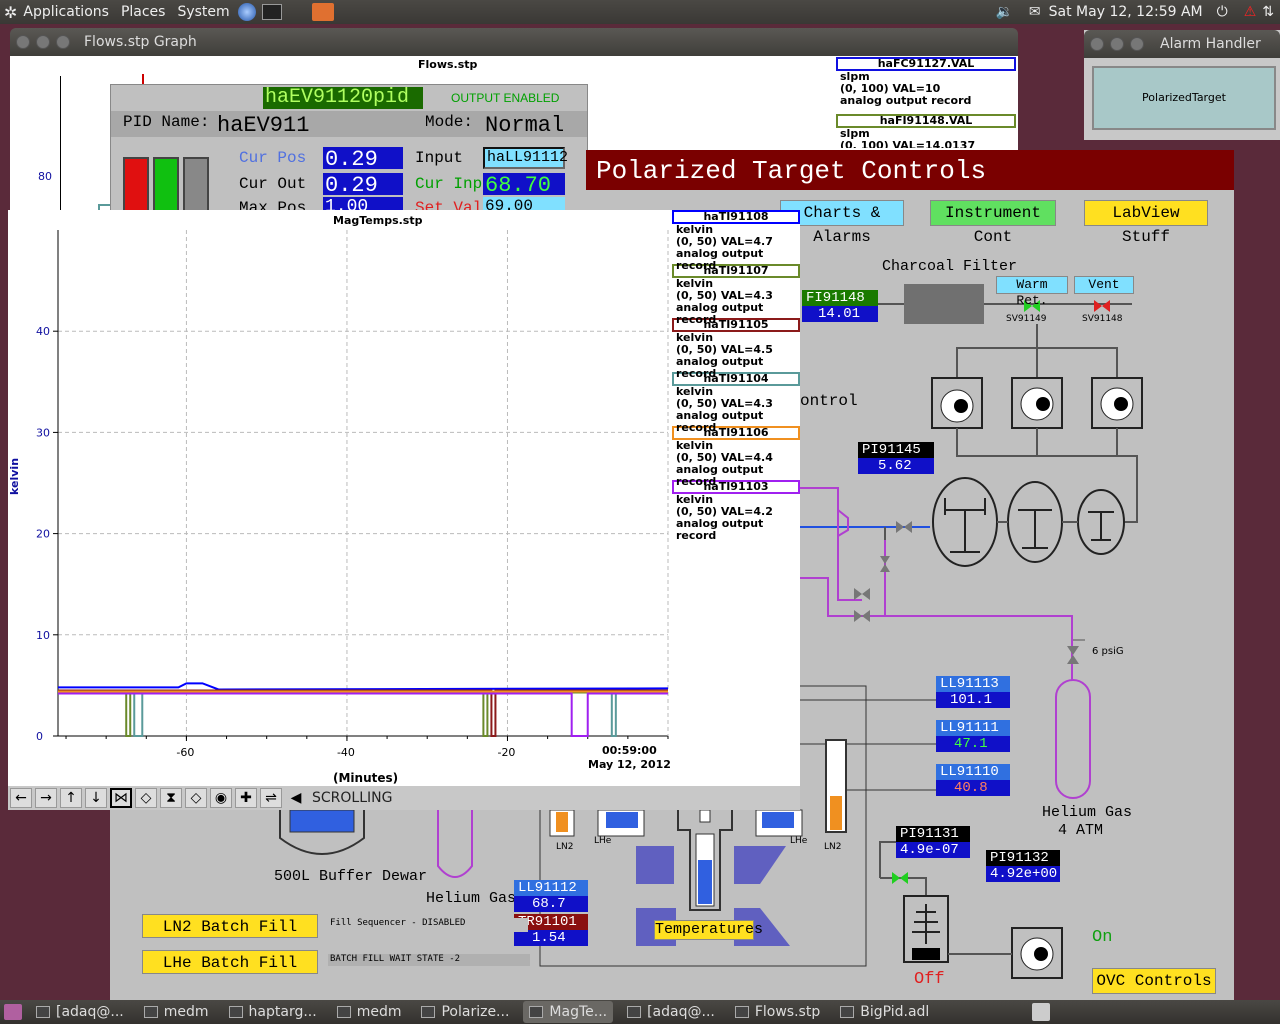 Image resolution: width=1280 pixels, height=1024 pixels. What do you see at coordinates (1154, 981) in the screenshot?
I see `ovc-controls-button: OVC Controls` at bounding box center [1154, 981].